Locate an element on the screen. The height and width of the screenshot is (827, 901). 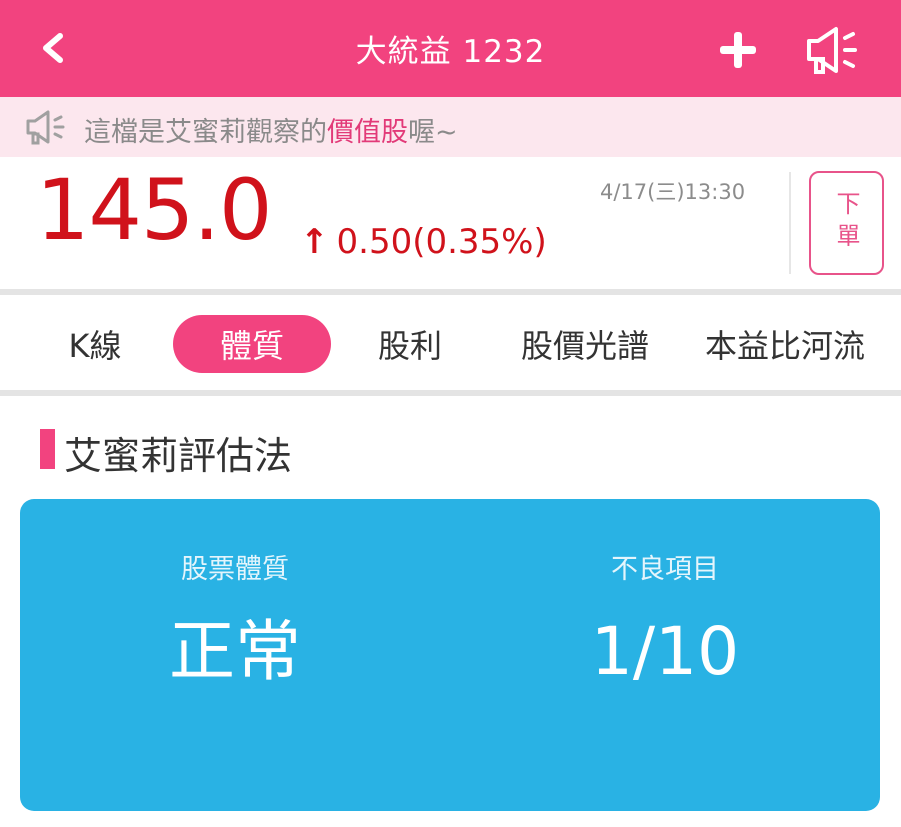
app-header: 大統益 1232 is located at coordinates (450, 48).